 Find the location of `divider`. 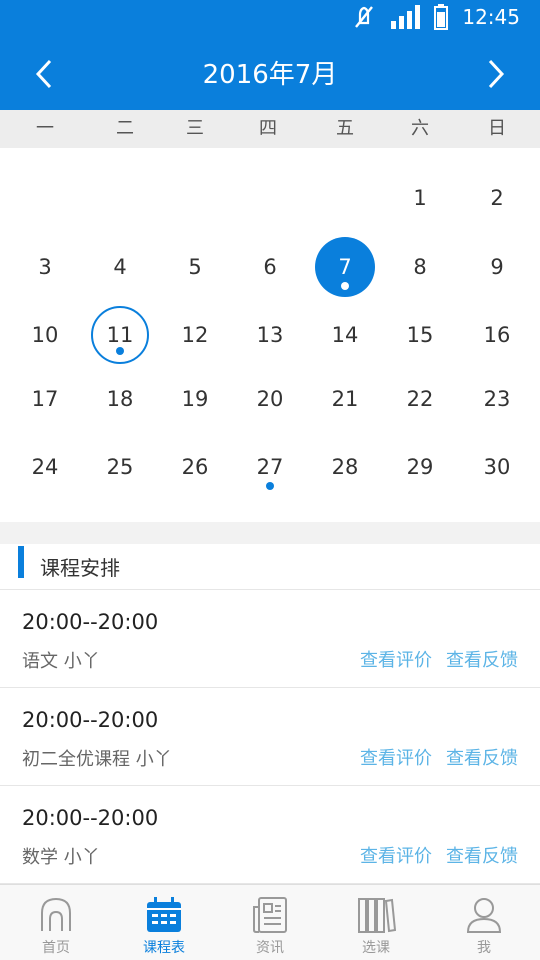

divider is located at coordinates (270, 533).